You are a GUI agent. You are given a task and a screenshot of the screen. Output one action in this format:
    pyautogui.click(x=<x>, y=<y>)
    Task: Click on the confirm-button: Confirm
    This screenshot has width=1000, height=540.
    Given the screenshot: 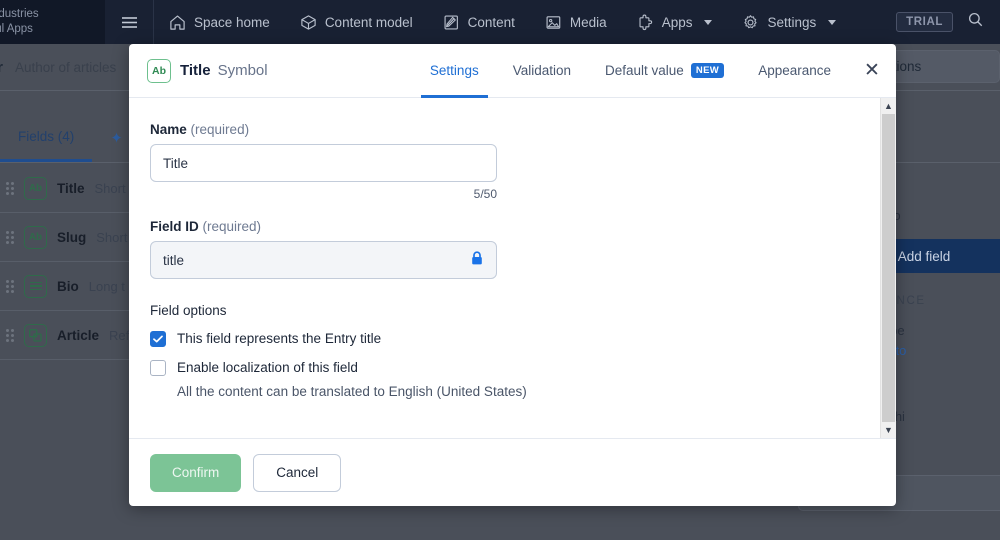 What is the action you would take?
    pyautogui.click(x=196, y=472)
    